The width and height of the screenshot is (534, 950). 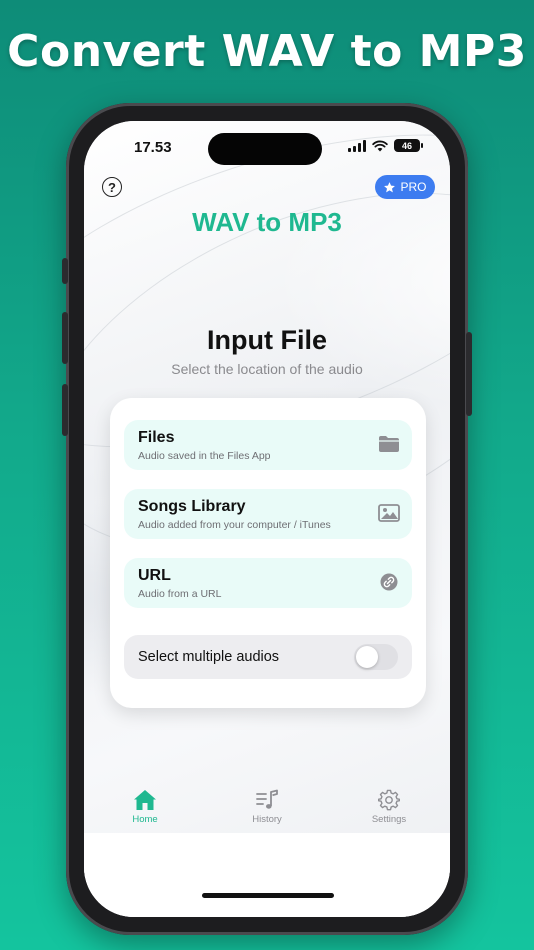 I want to click on tab-bar: Home History Settings, so click(x=267, y=814).